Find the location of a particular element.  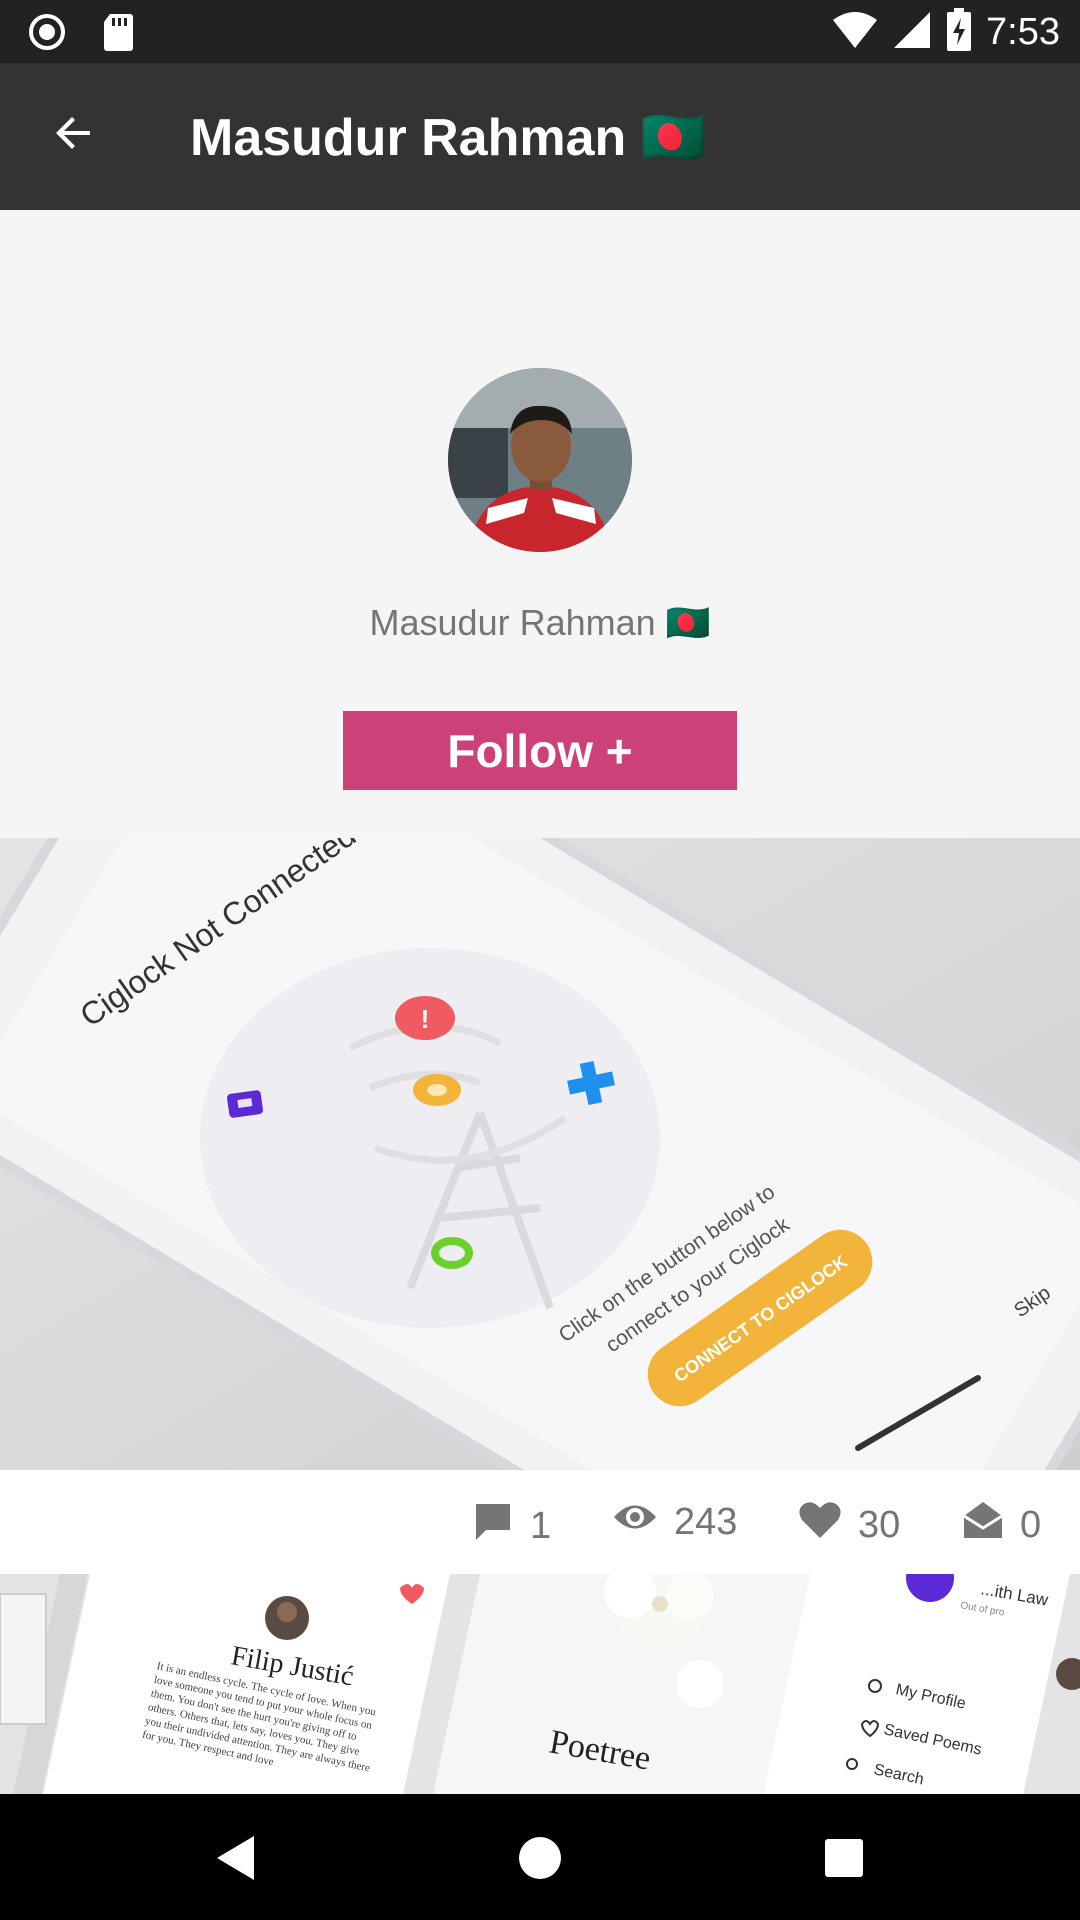

comments-count: 1 is located at coordinates (541, 1525).